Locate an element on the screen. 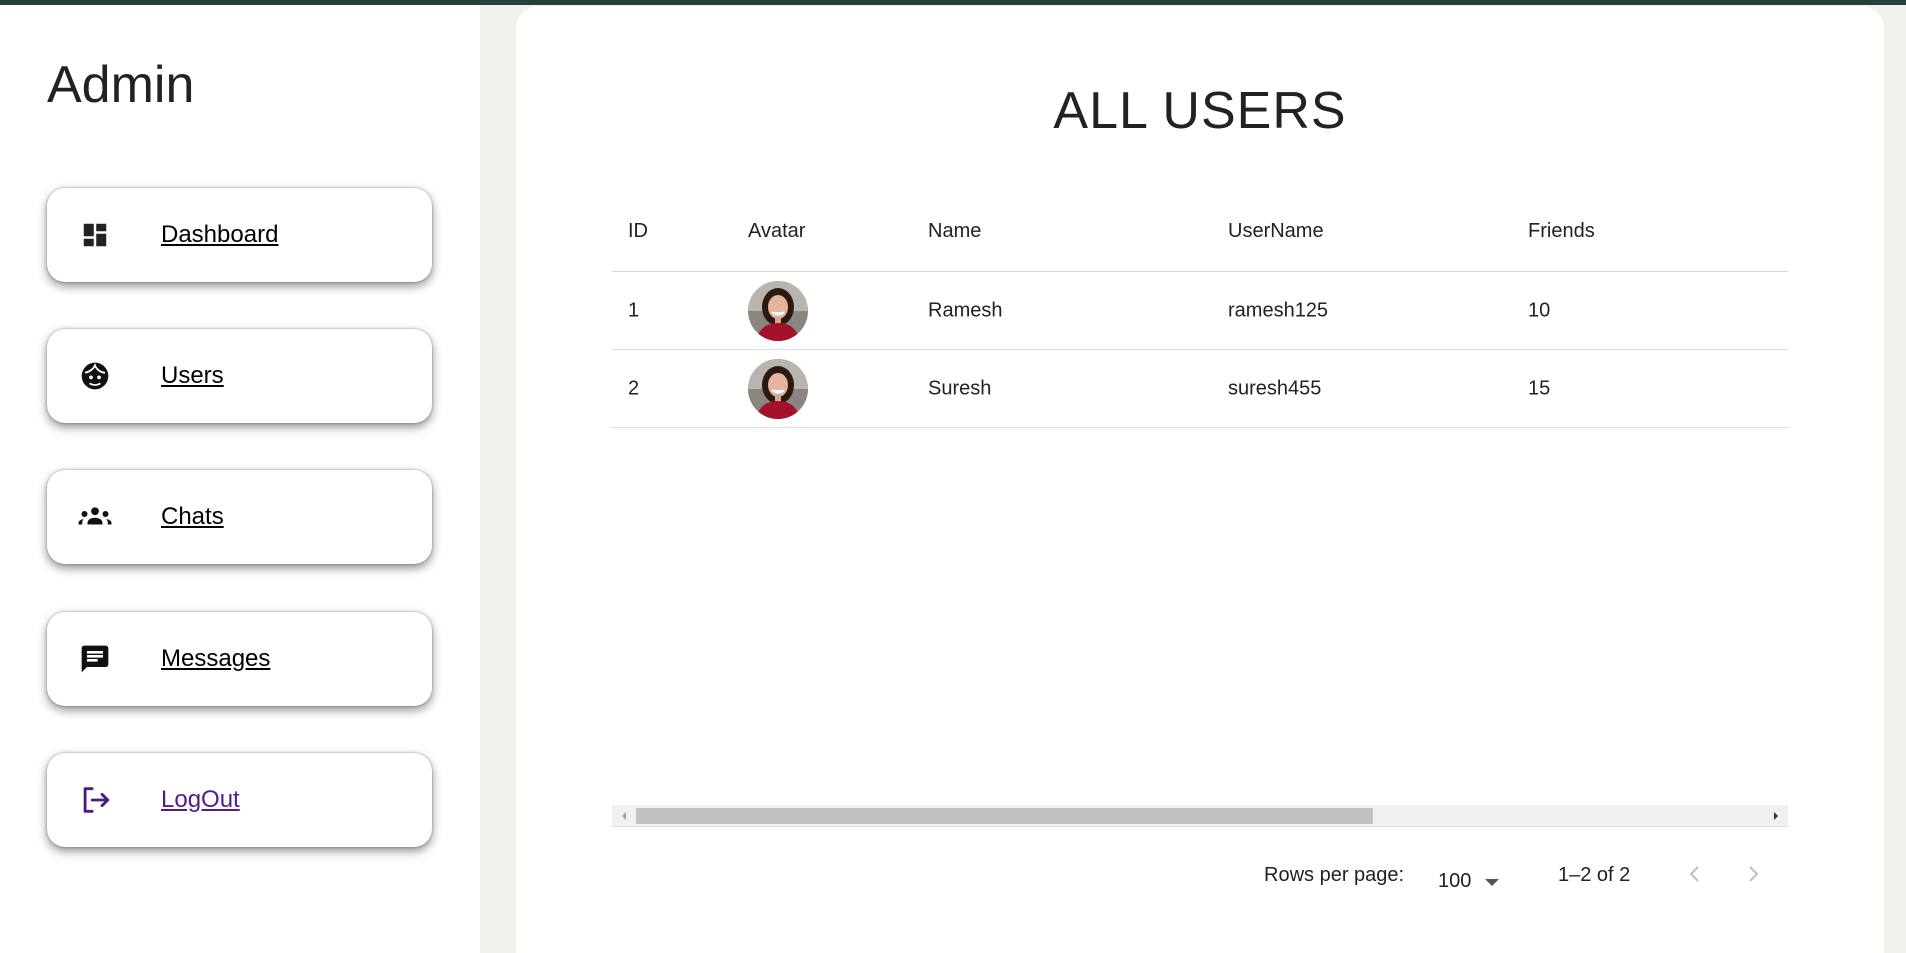 The image size is (1906, 953). sidebar-item-label: LogOut is located at coordinates (200, 800).